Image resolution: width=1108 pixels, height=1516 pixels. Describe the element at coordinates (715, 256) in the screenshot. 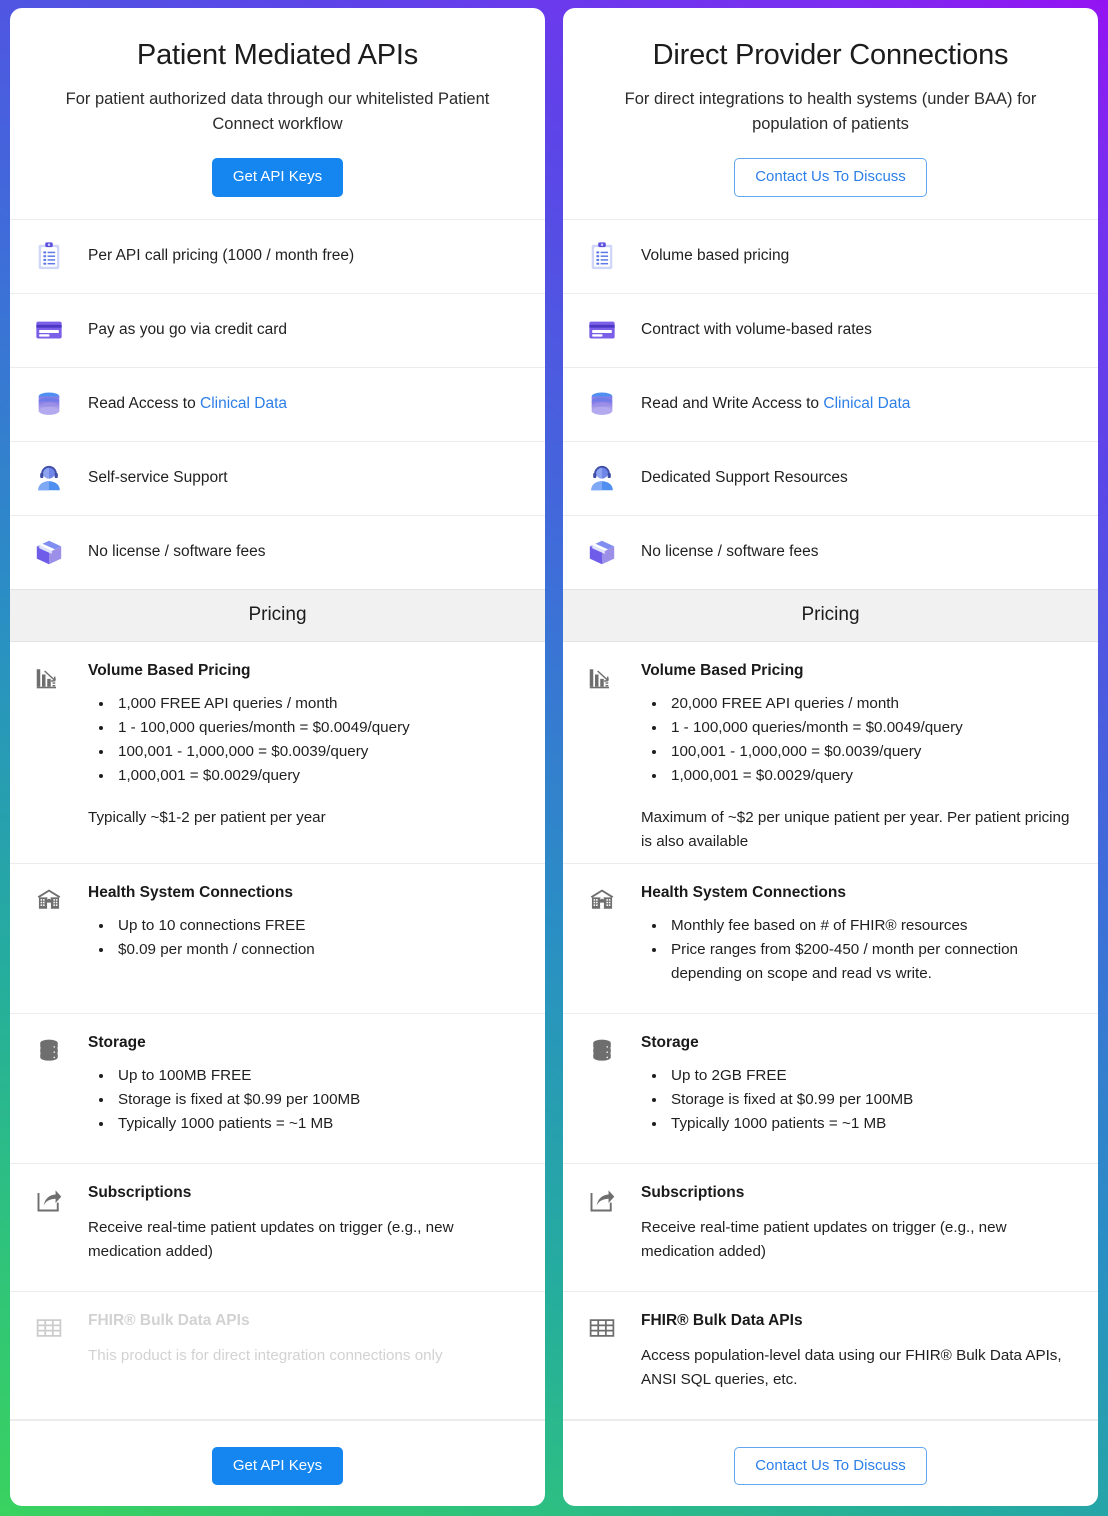

I see `feature-label: Volume based pricing` at that location.